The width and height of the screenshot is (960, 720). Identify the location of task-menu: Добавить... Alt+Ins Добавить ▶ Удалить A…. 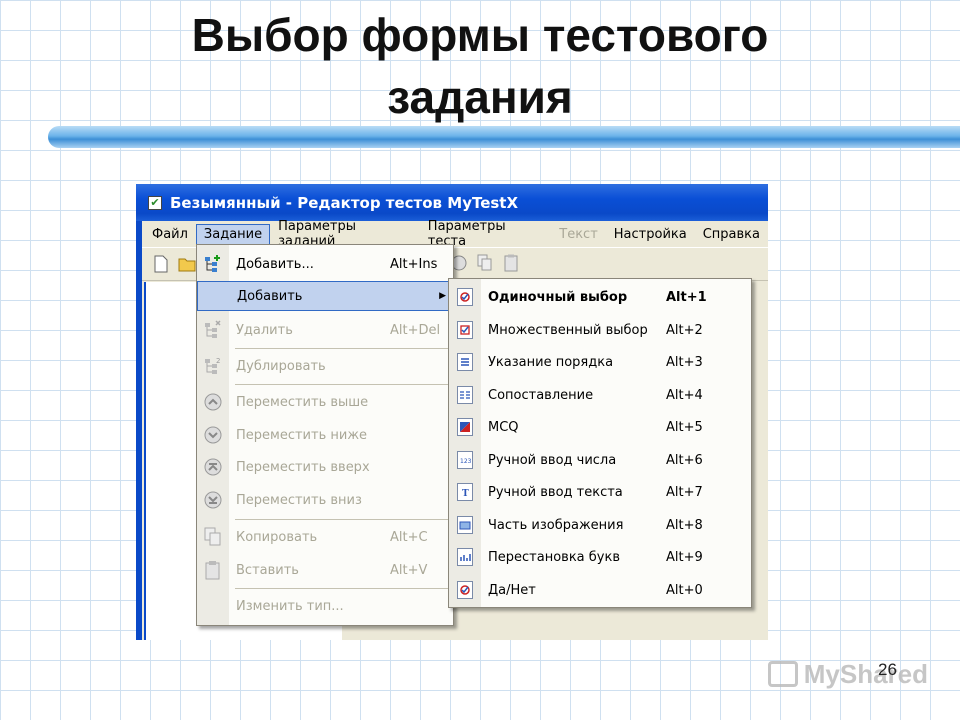
(325, 435).